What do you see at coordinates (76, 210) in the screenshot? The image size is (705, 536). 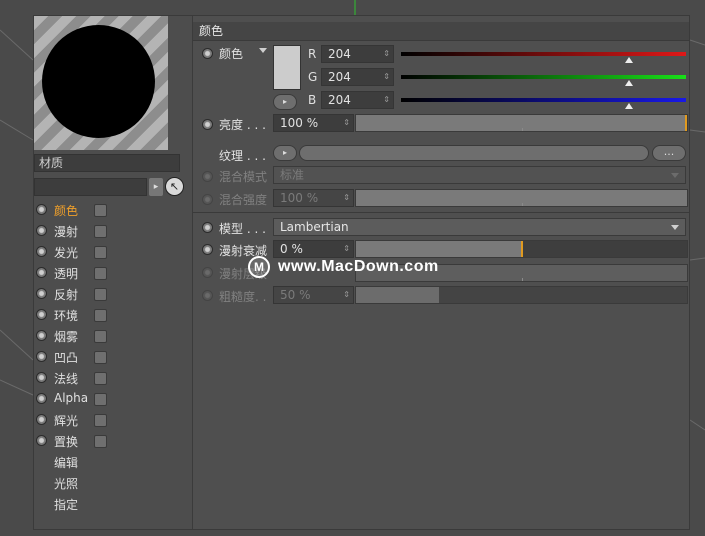 I see `channel-color: 颜色` at bounding box center [76, 210].